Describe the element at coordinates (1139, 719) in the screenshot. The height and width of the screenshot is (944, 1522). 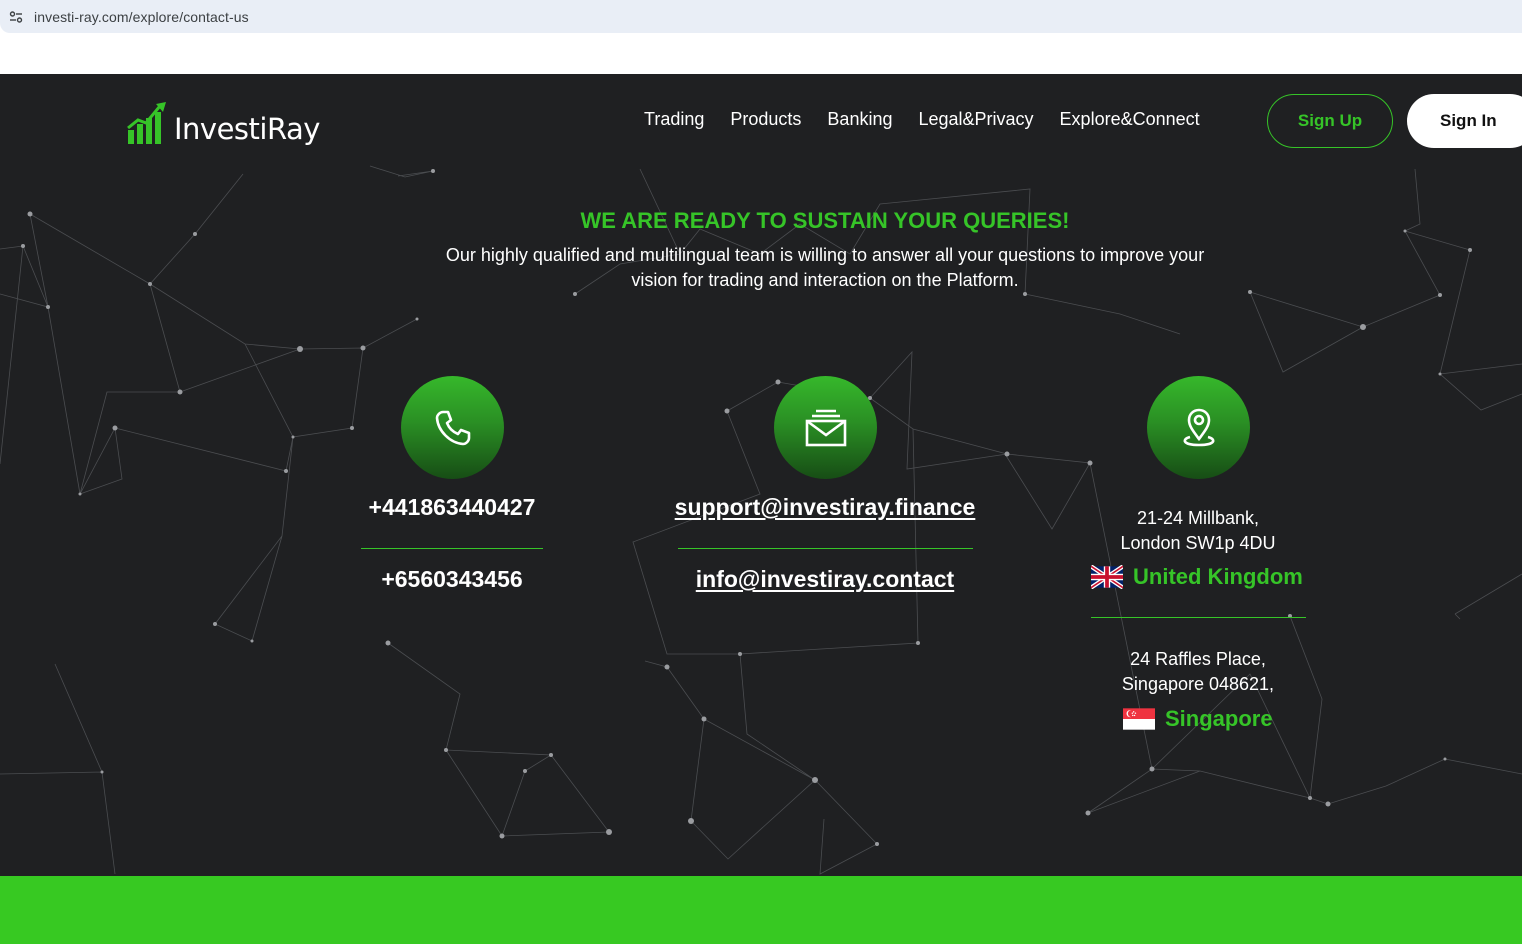
I see `singapore-flag-icon` at that location.